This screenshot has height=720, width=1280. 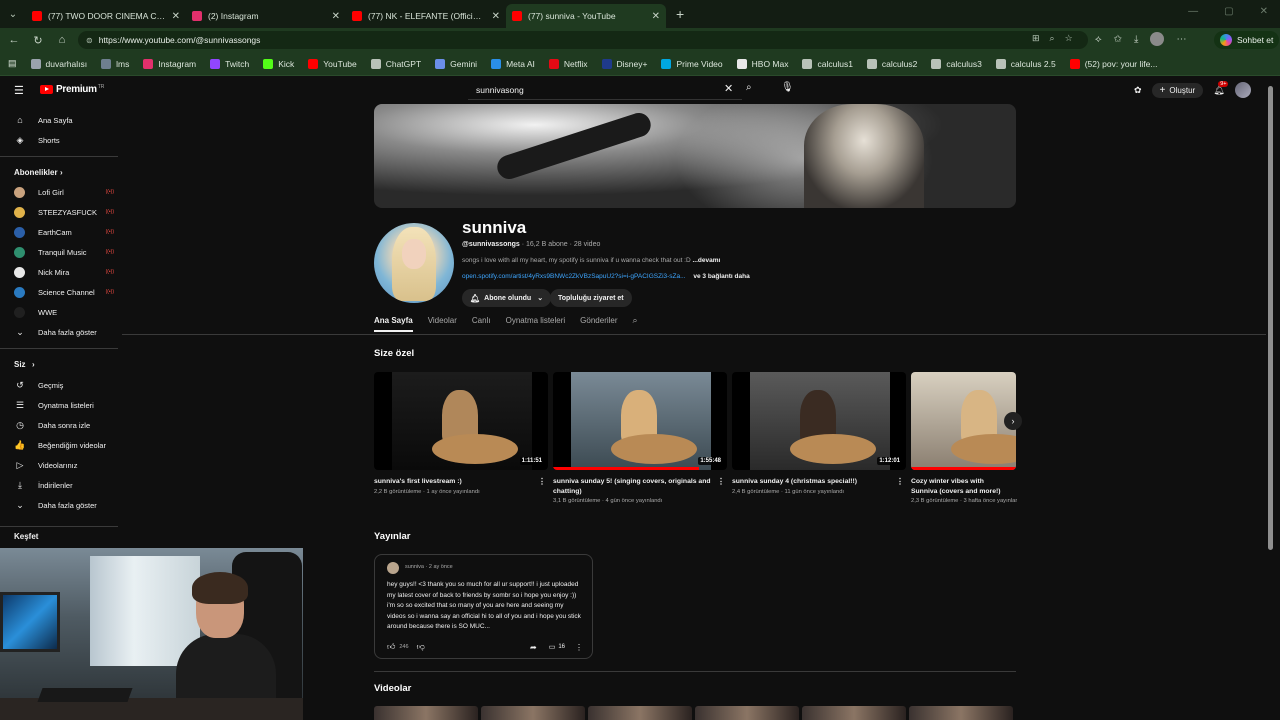 I want to click on new-tab-button: +, so click(x=680, y=14).